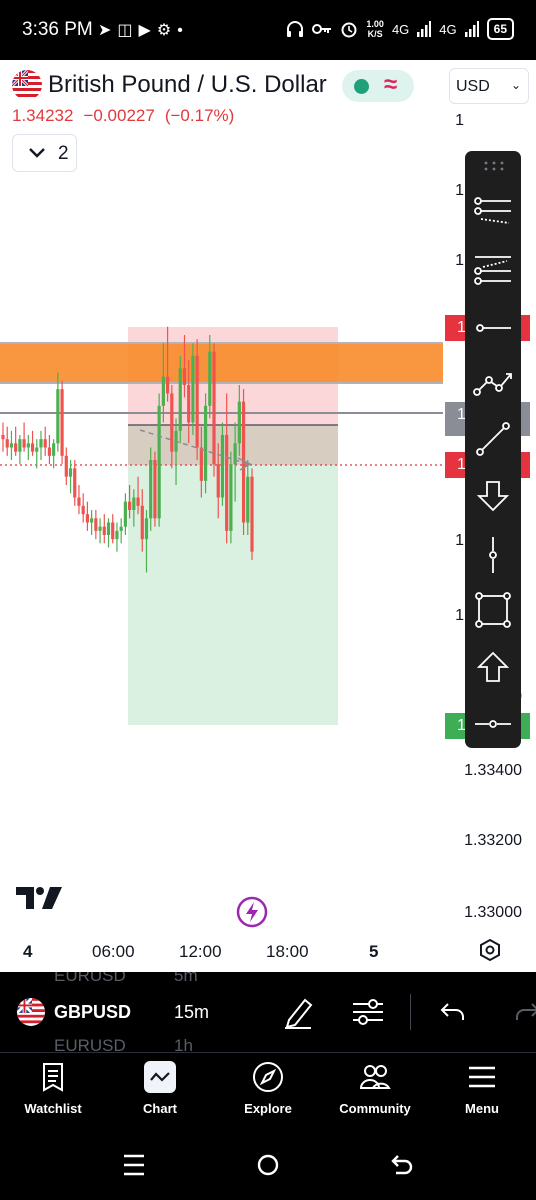 This screenshot has width=536, height=1200. Describe the element at coordinates (368, 1012) in the screenshot. I see `indicator-settings-icon` at that location.